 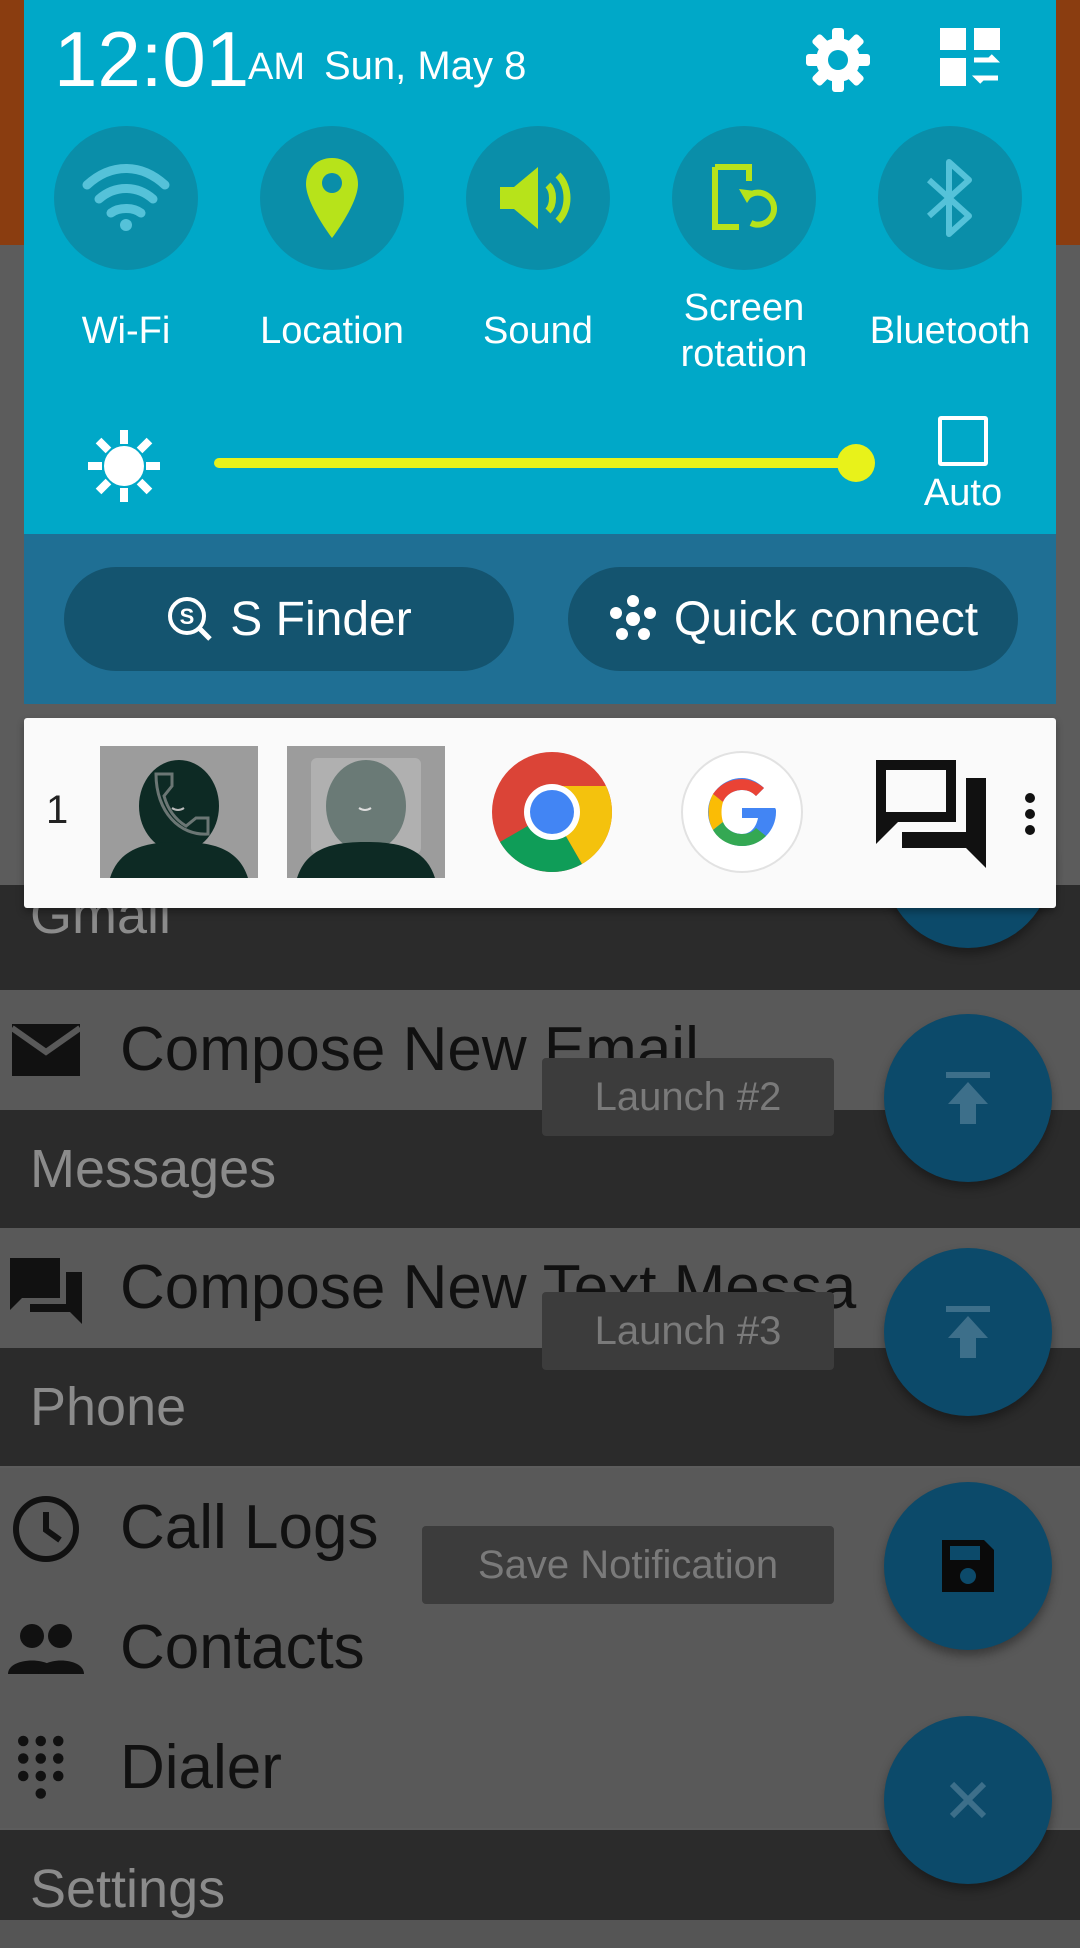 I want to click on edit-tiles-icon, so click(x=971, y=57).